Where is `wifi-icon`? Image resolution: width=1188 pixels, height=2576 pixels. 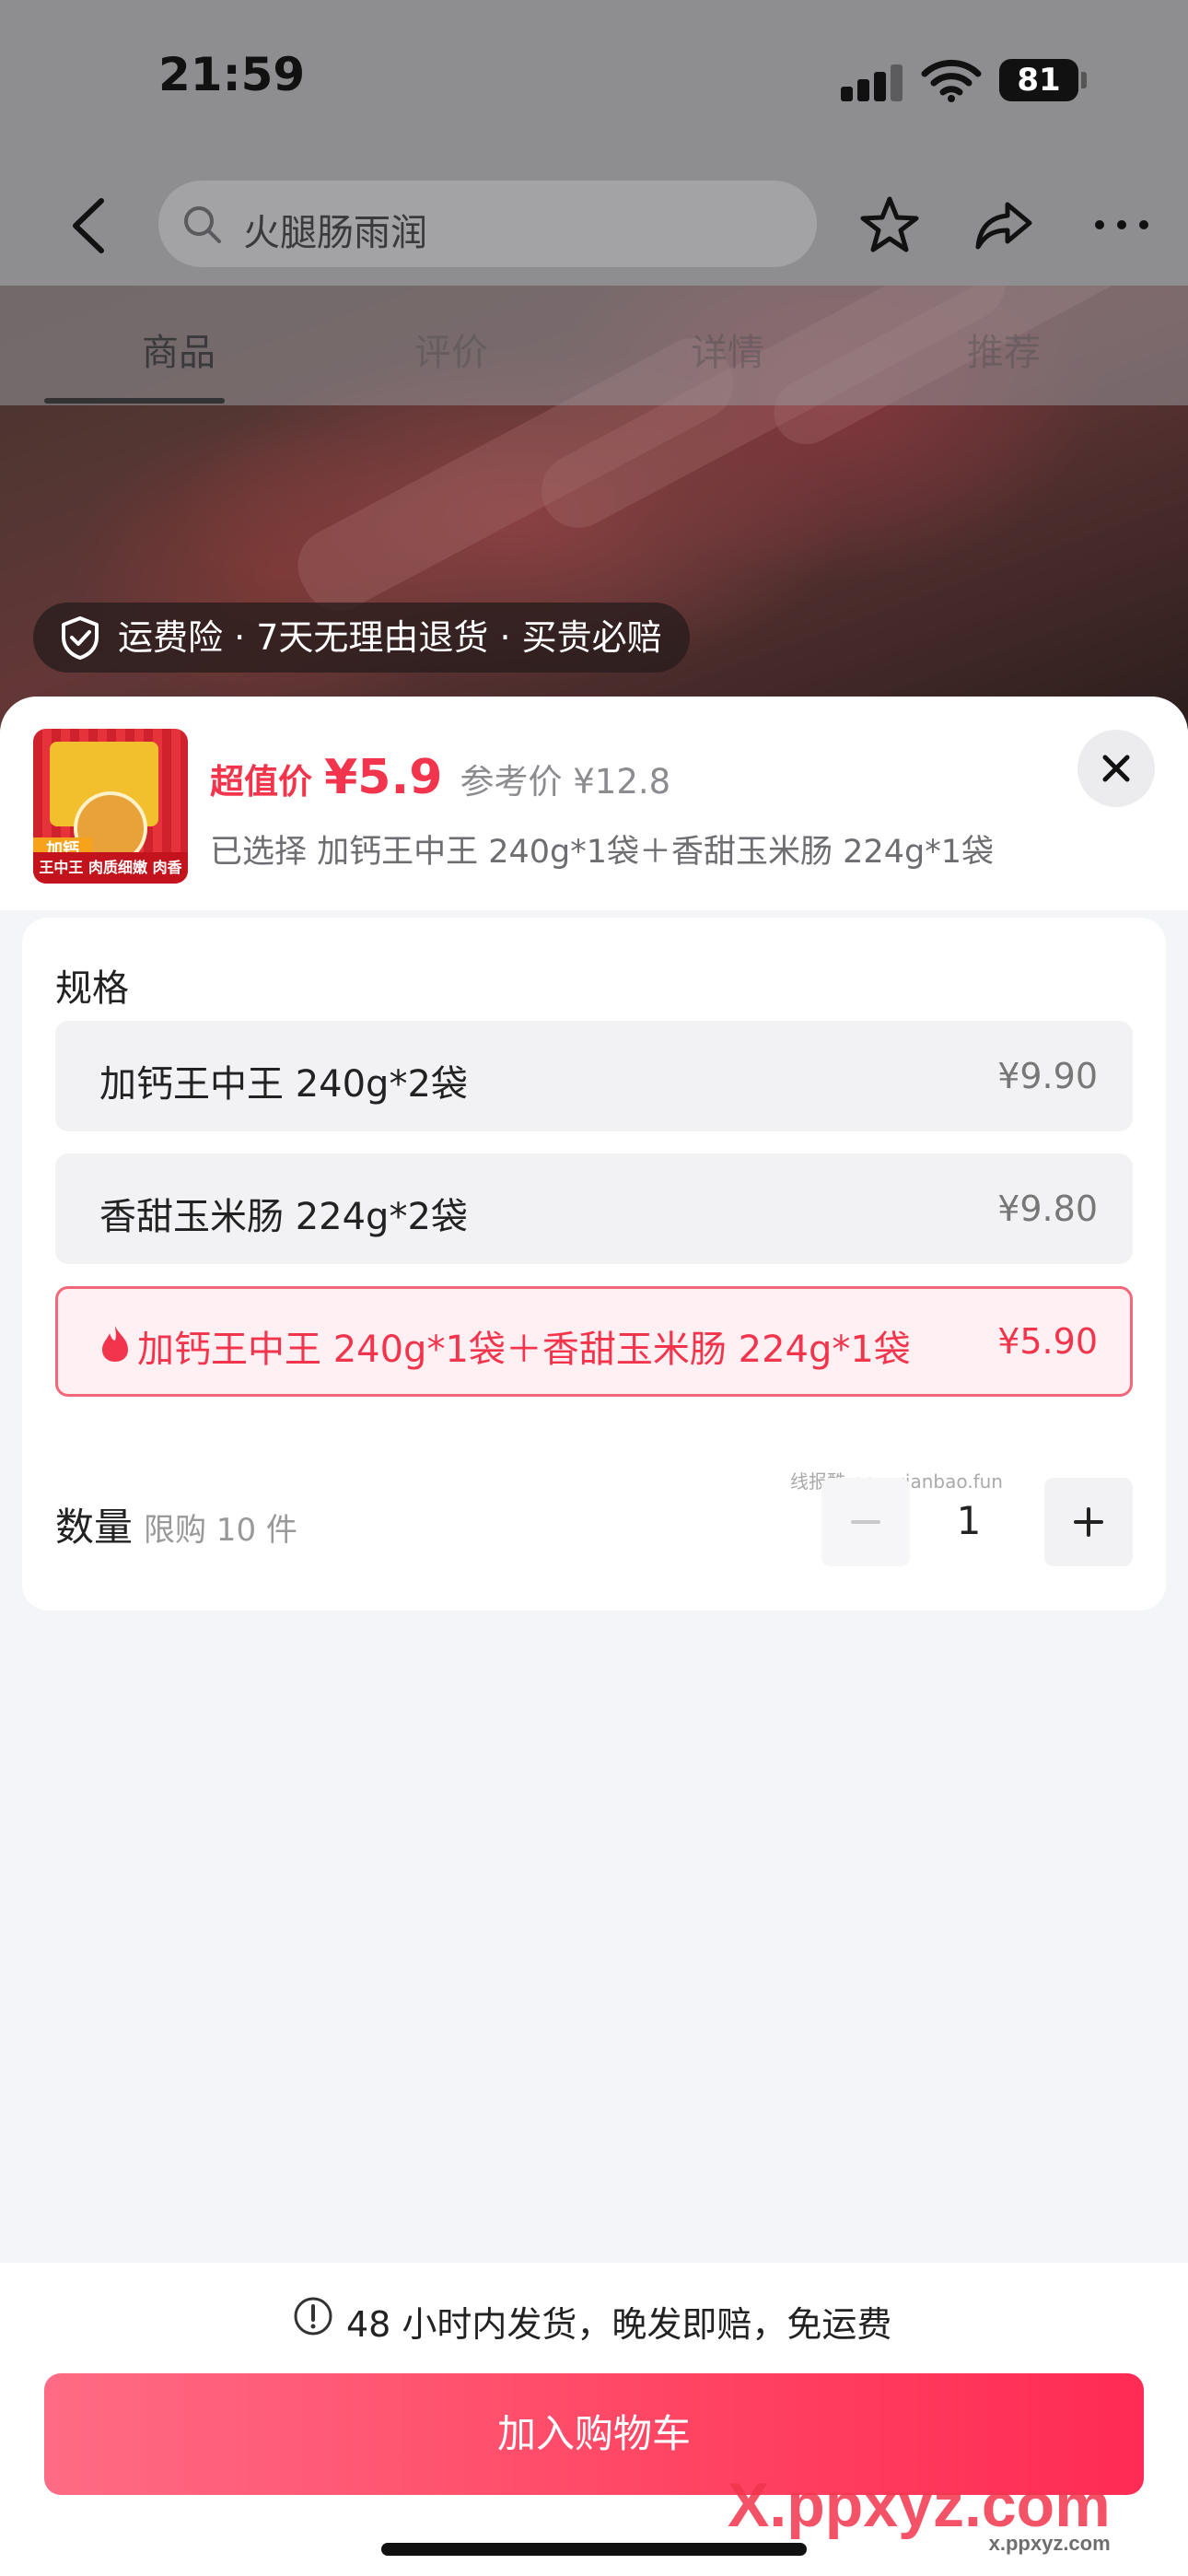
wifi-icon is located at coordinates (951, 80).